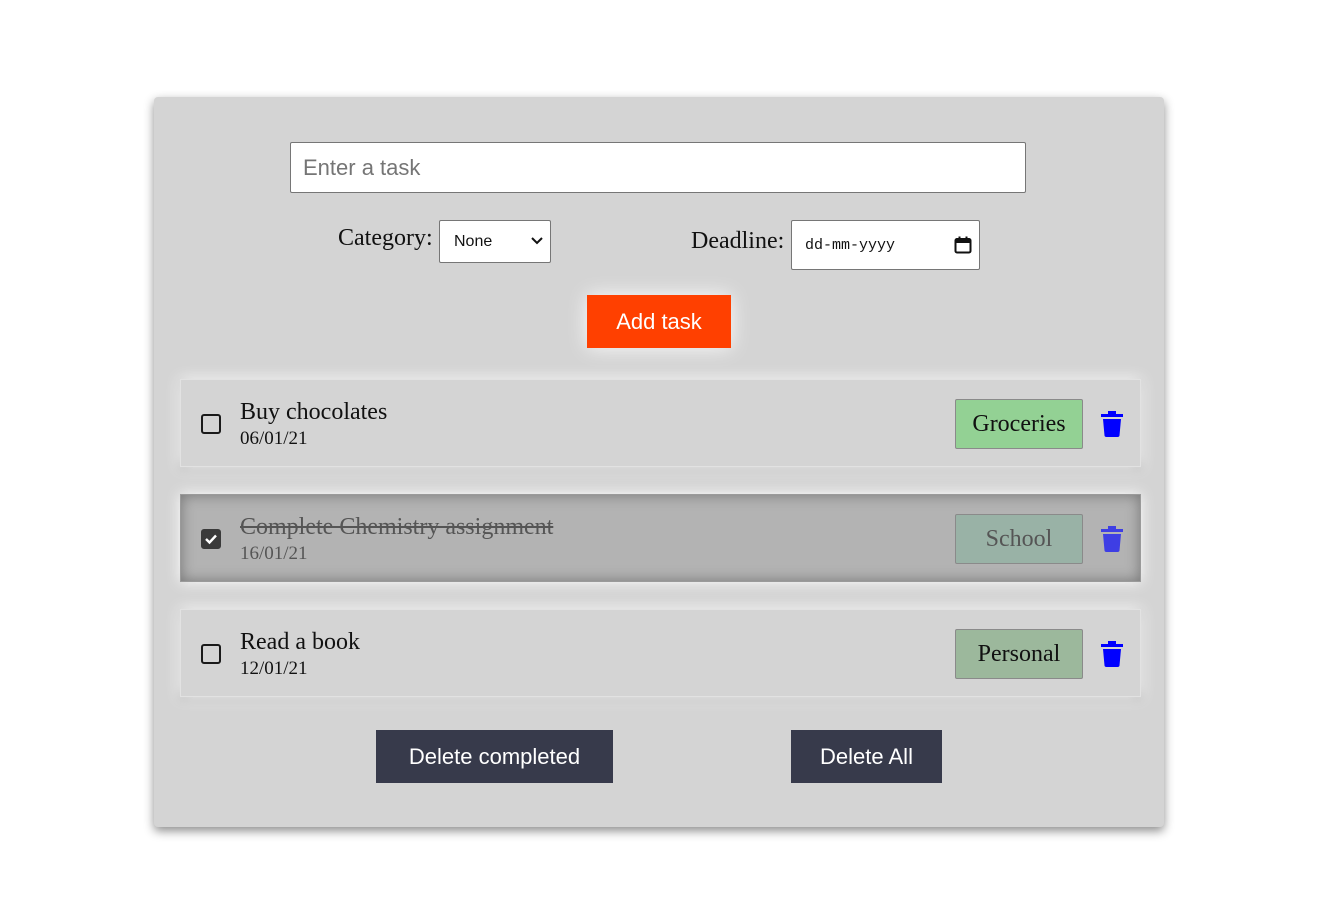 Image resolution: width=1331 pixels, height=910 pixels. Describe the element at coordinates (850, 245) in the screenshot. I see `deadline-placeholder: dd-mm-yyyy` at that location.